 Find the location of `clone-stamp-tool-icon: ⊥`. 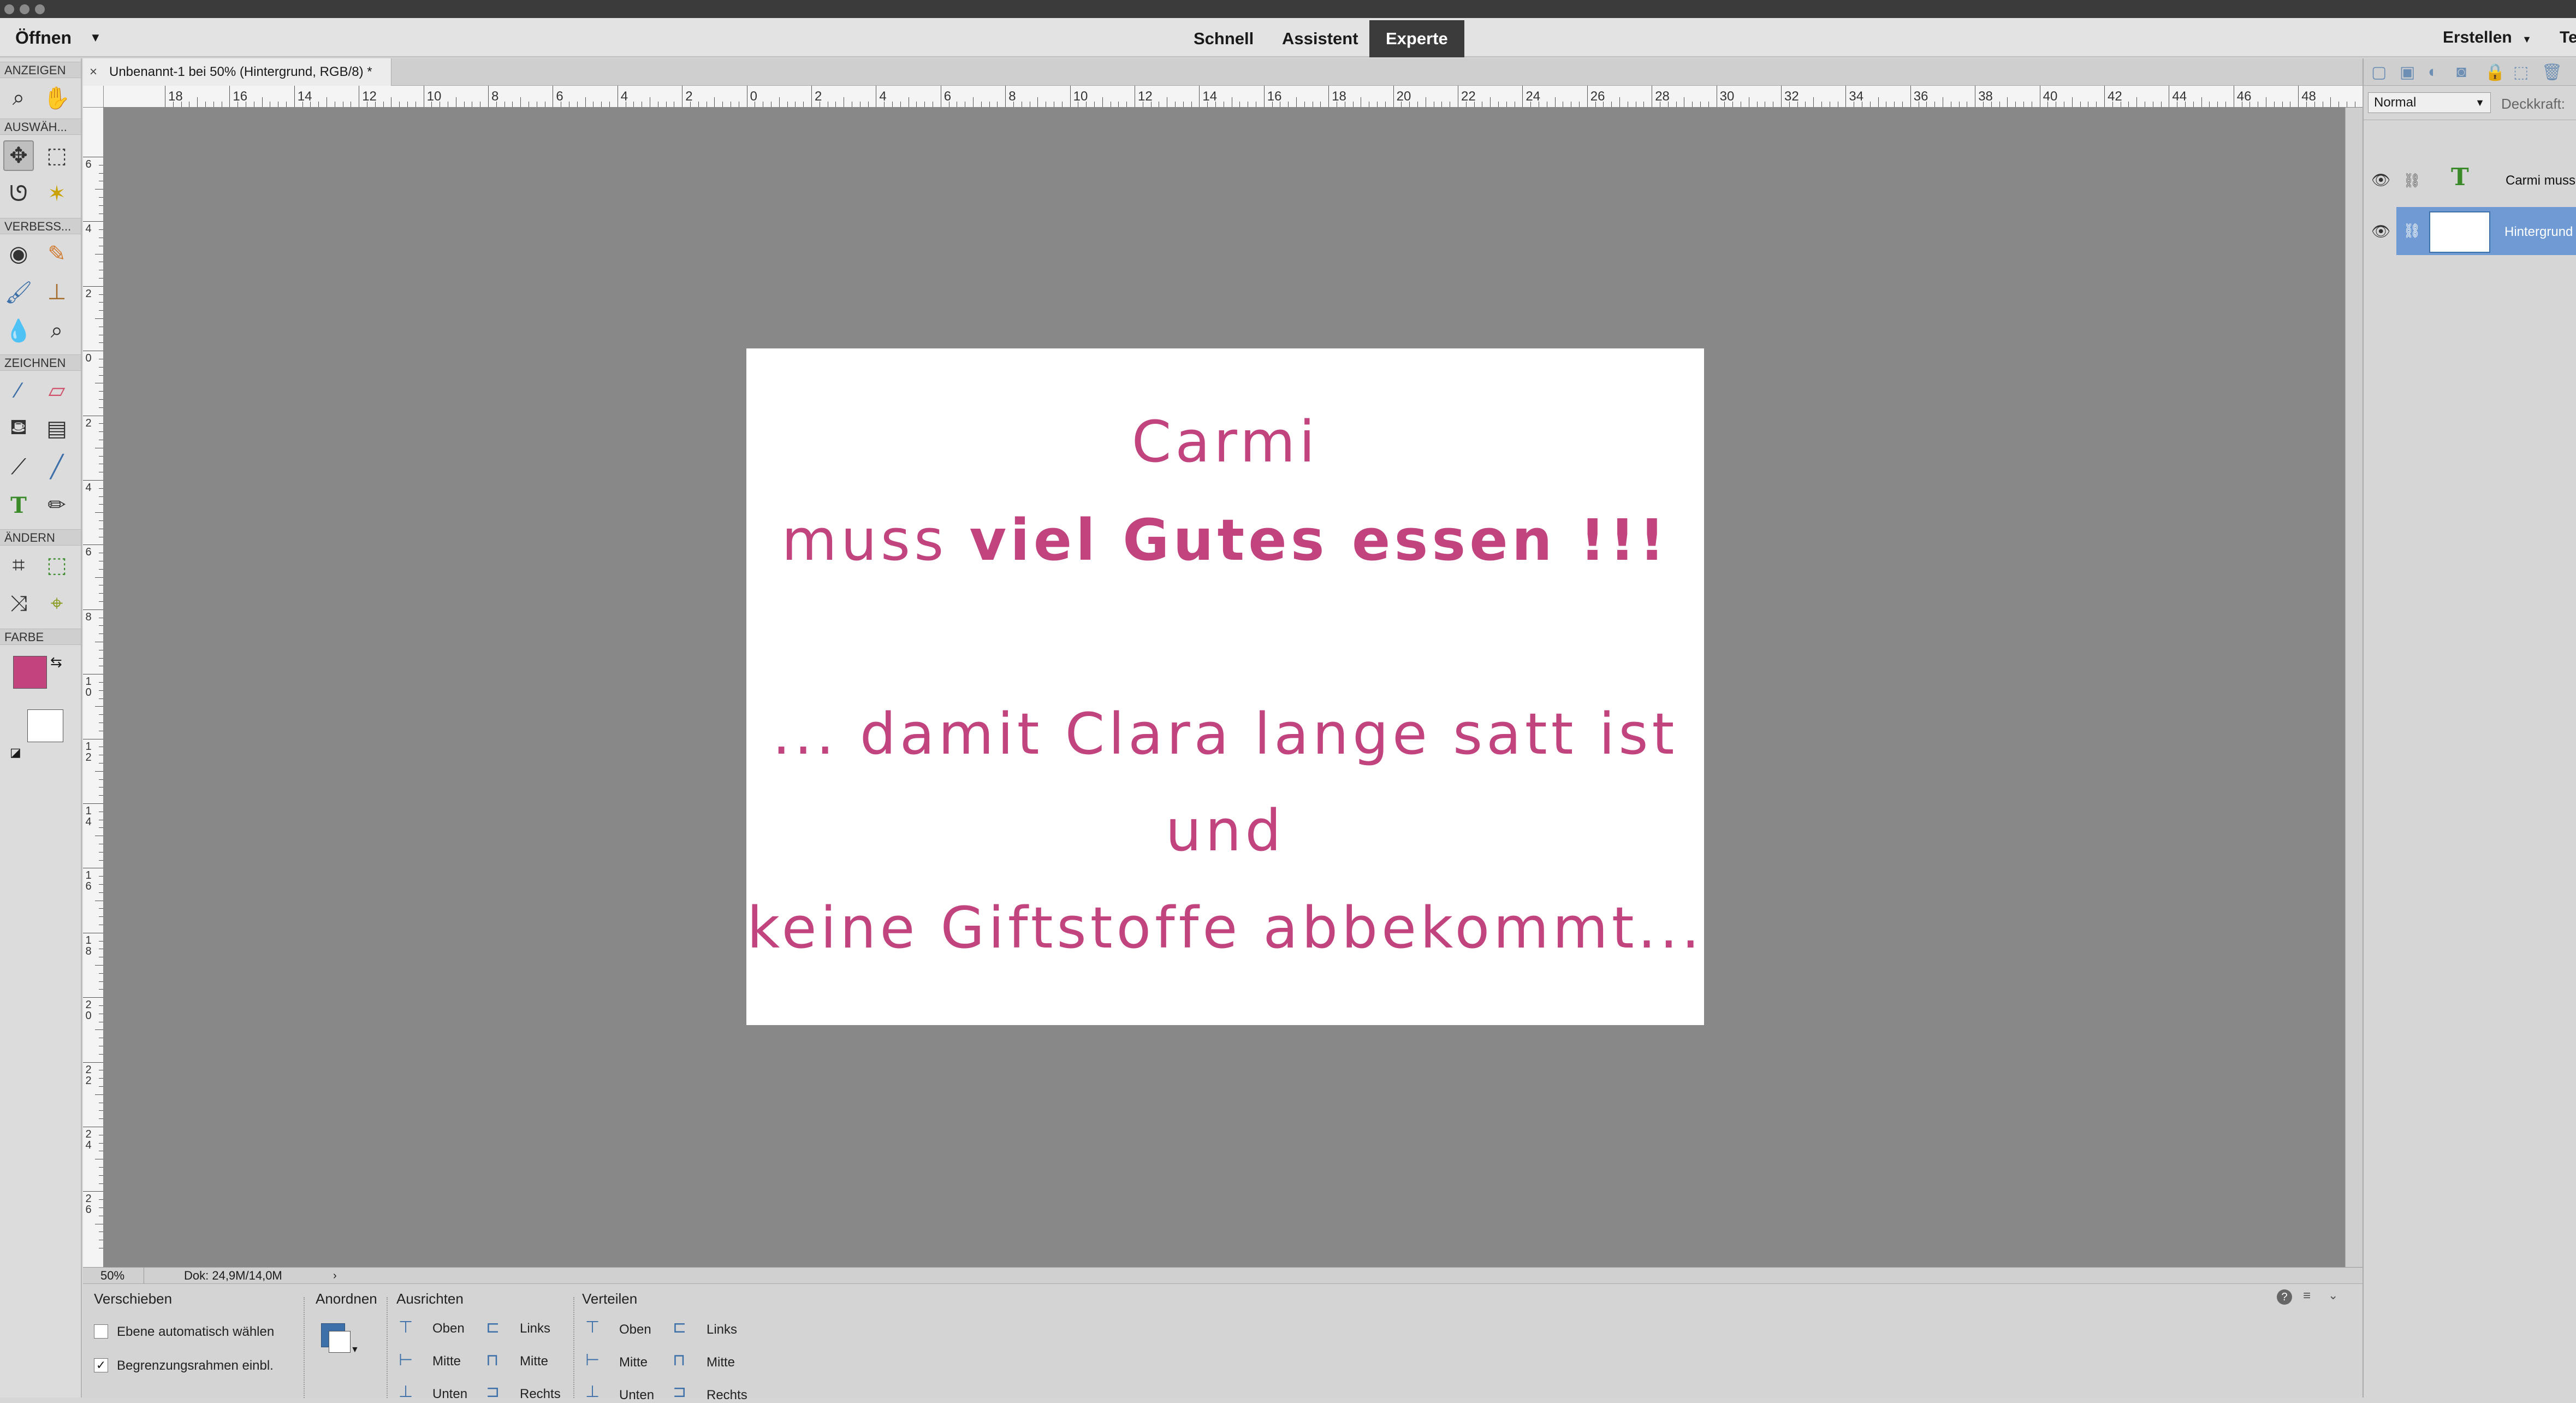

clone-stamp-tool-icon: ⊥ is located at coordinates (56, 292).